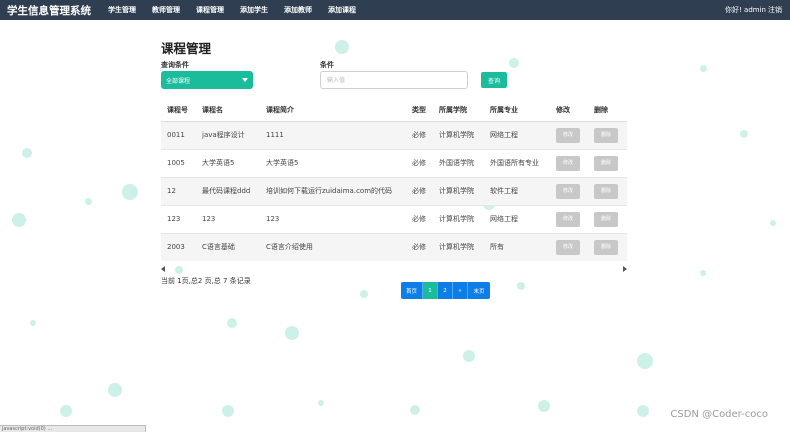 This screenshot has width=790, height=432. Describe the element at coordinates (394, 269) in the screenshot. I see `horizontal-scrollbar` at that location.